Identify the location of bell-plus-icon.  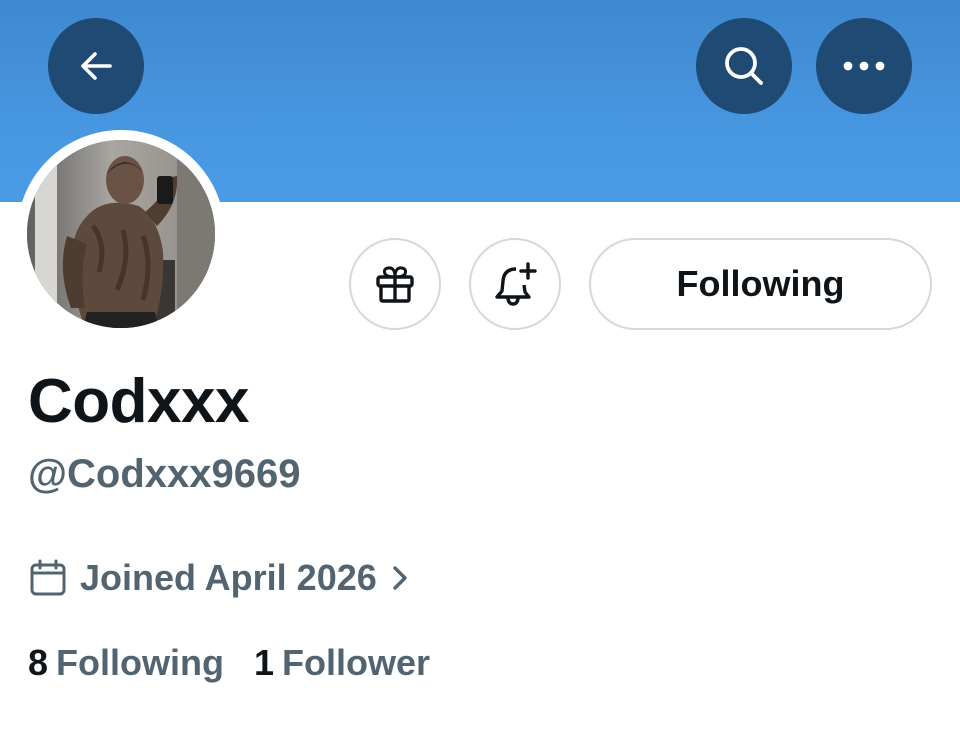
(516, 284).